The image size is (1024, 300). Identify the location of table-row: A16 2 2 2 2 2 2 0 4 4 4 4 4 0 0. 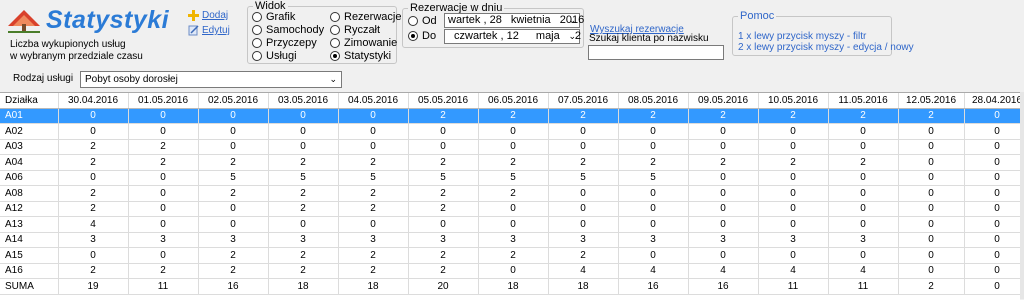
(510, 271).